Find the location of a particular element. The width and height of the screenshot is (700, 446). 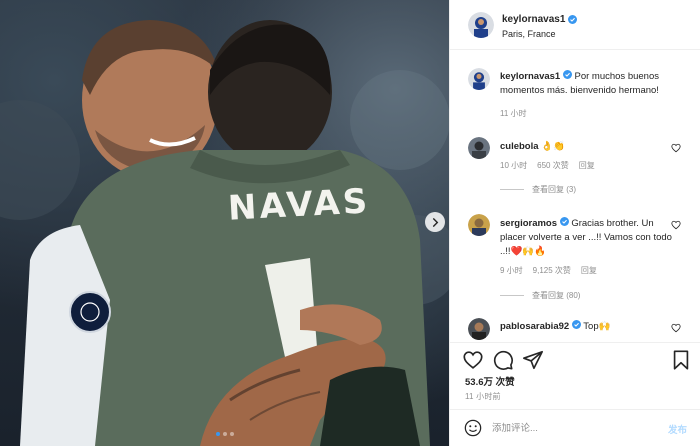

like-count: 53.6万 次赞 is located at coordinates (490, 381).